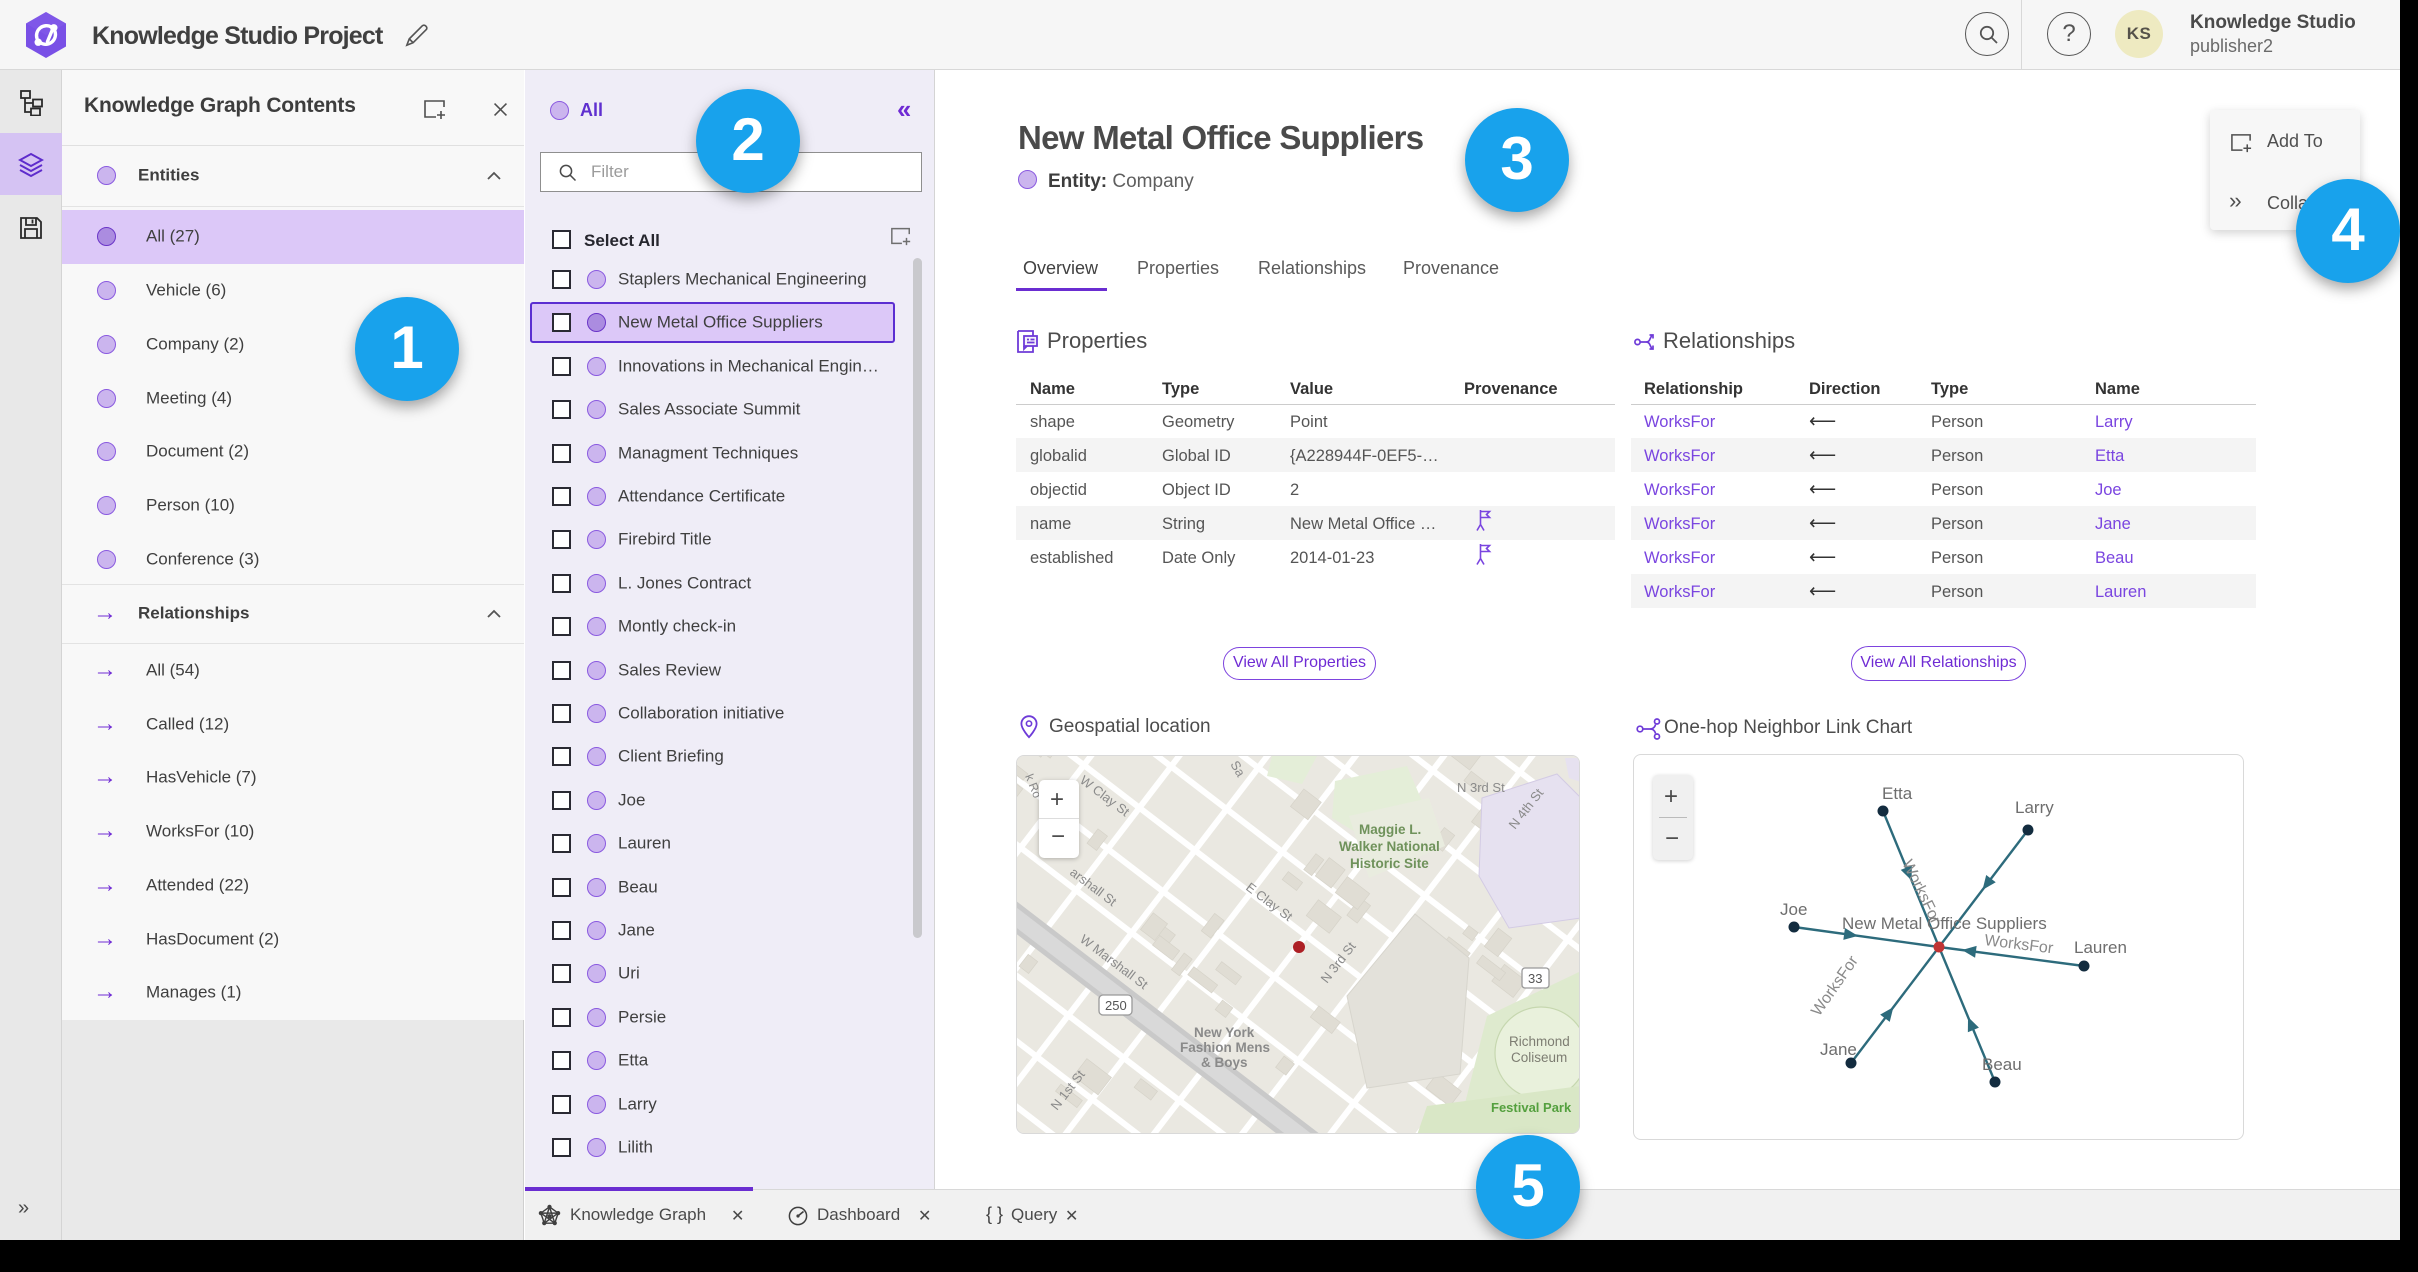 Image resolution: width=2418 pixels, height=1272 pixels. What do you see at coordinates (1835, 985) in the screenshot?
I see `svg-text: WorksFor` at bounding box center [1835, 985].